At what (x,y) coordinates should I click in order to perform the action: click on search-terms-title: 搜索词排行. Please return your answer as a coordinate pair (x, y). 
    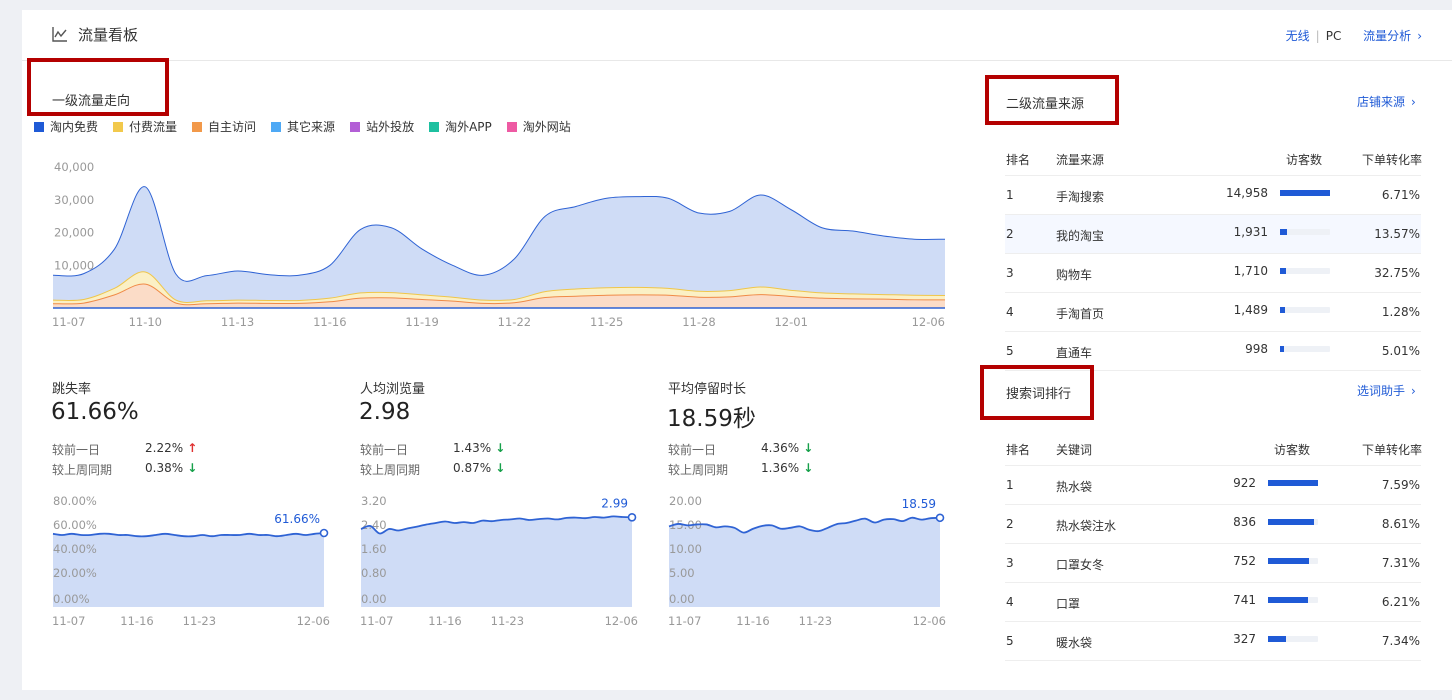
    Looking at the image, I should click on (1039, 394).